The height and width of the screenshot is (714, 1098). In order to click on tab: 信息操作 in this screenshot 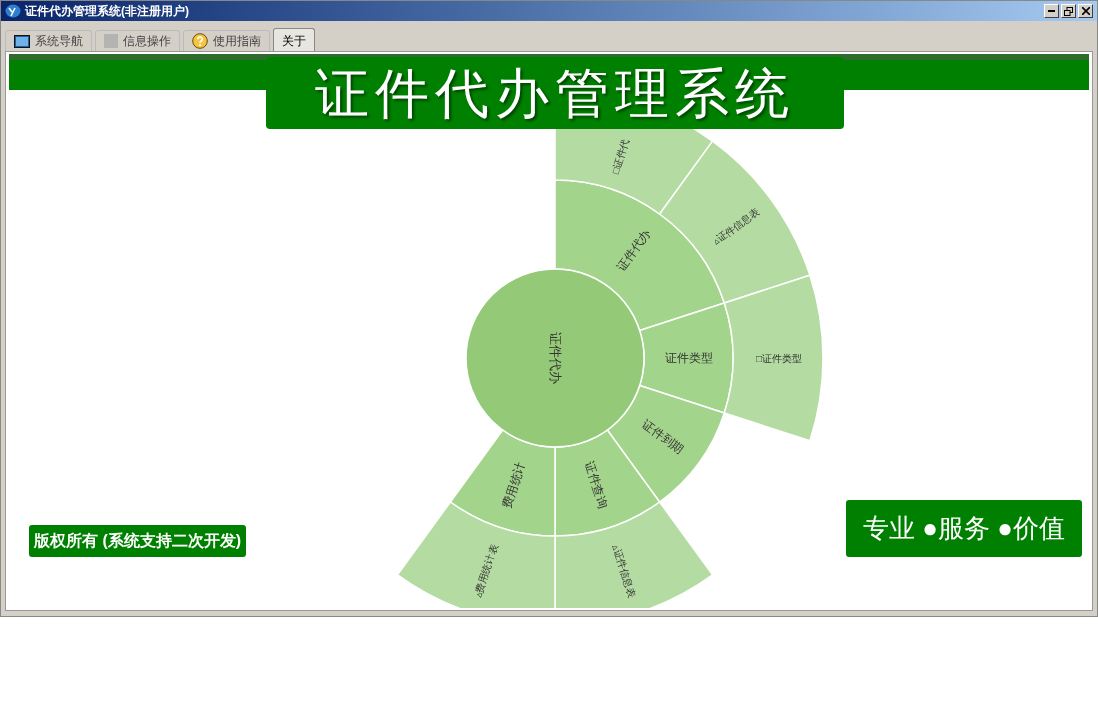, I will do `click(137, 40)`.